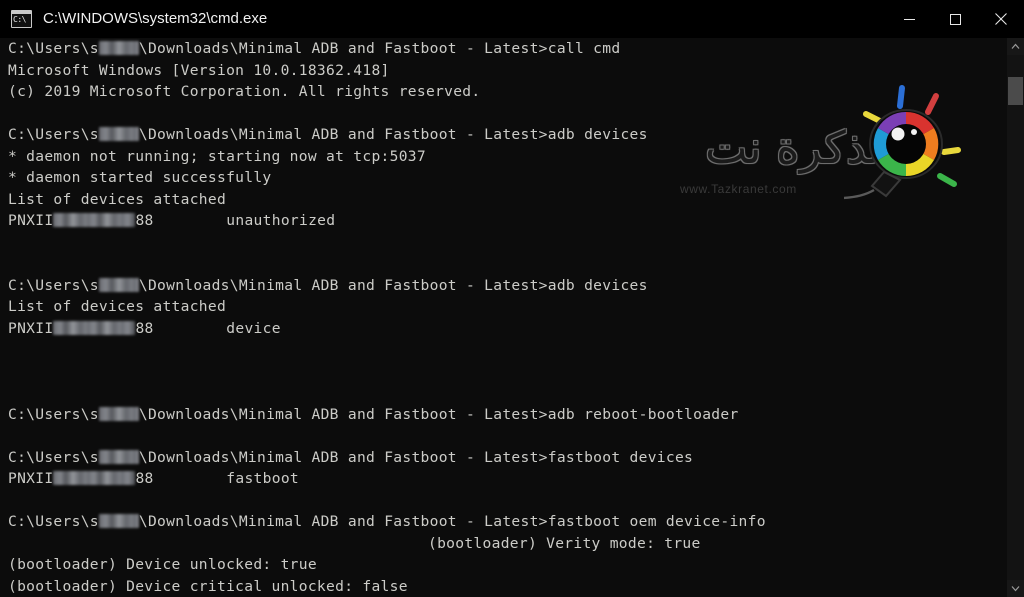 The image size is (1024, 597). Describe the element at coordinates (1015, 91) in the screenshot. I see `scrollbar-thumb` at that location.